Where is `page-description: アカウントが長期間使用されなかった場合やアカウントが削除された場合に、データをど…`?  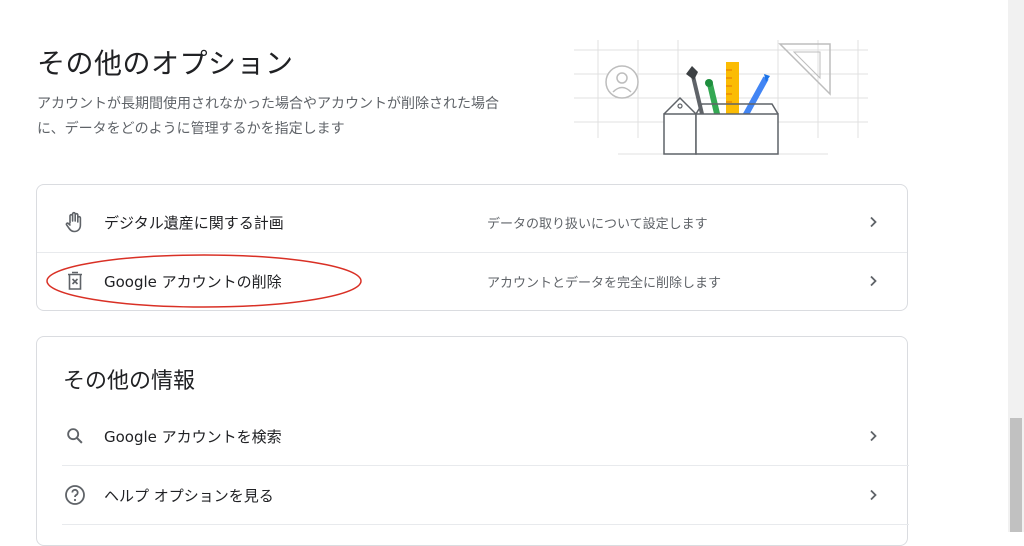
page-description: アカウントが長期間使用されなかった場合やアカウントが削除された場合に、データをど… is located at coordinates (268, 116).